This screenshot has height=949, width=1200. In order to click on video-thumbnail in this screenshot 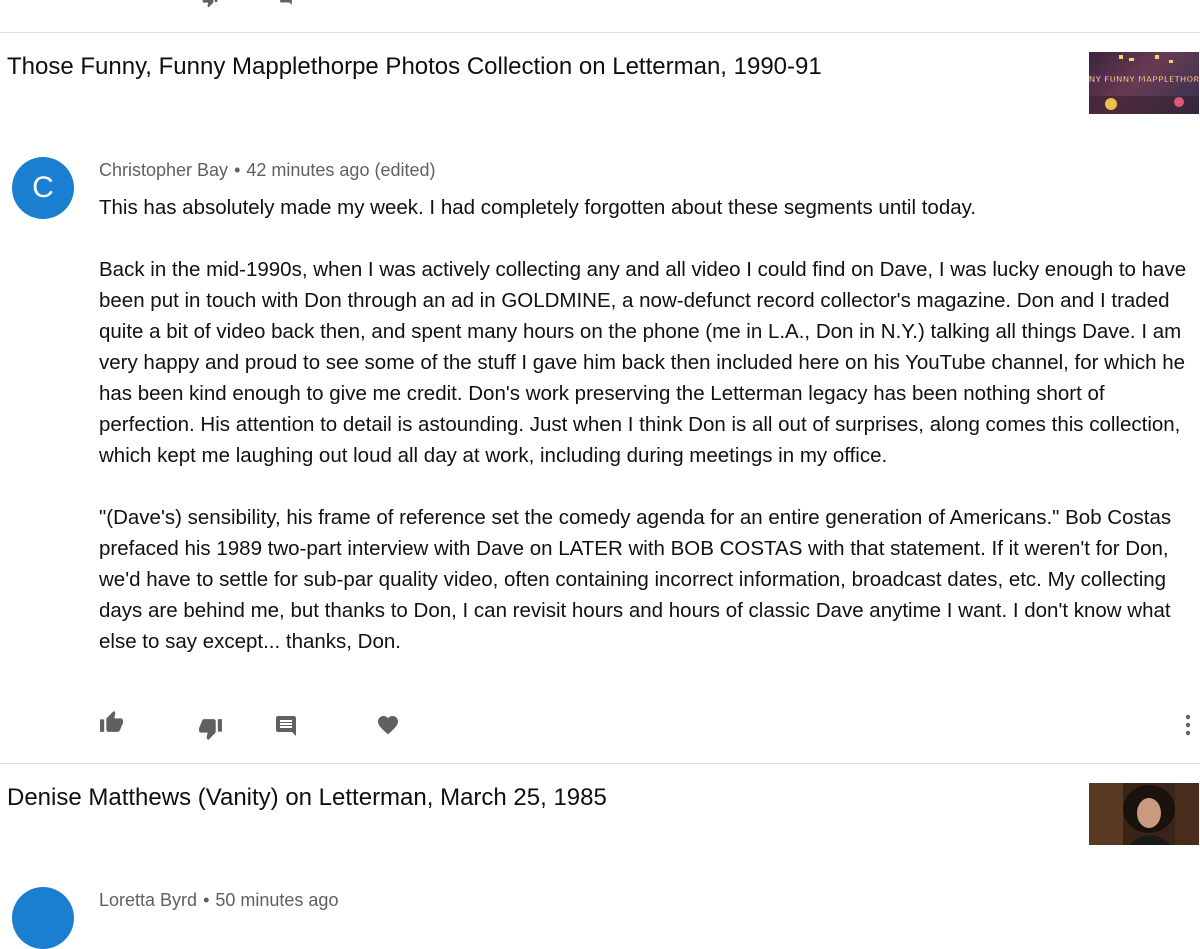, I will do `click(1144, 814)`.